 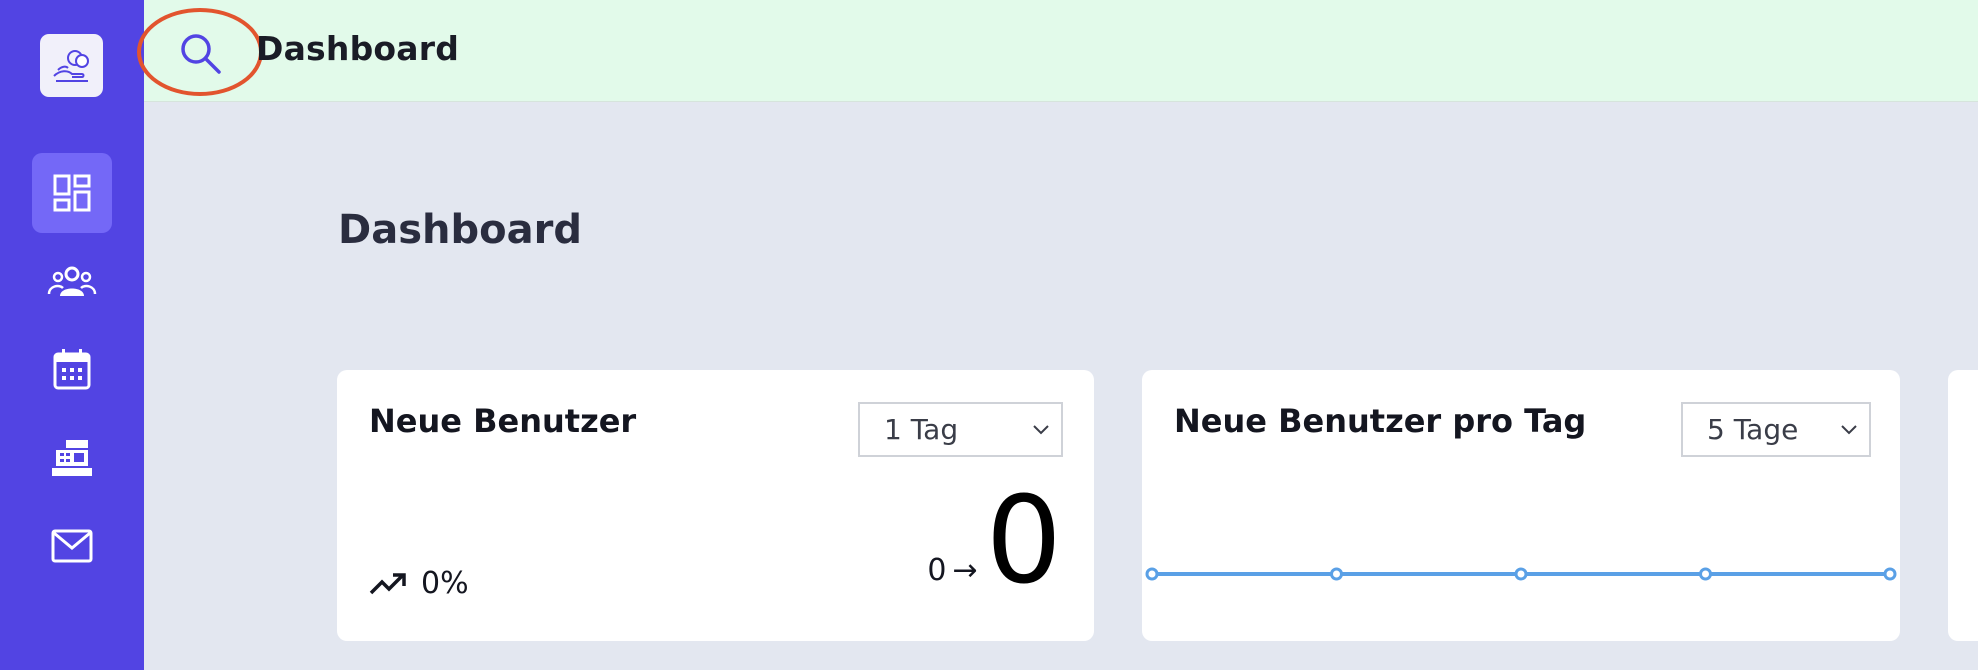 I want to click on sidebar-item-mail, so click(x=72, y=546).